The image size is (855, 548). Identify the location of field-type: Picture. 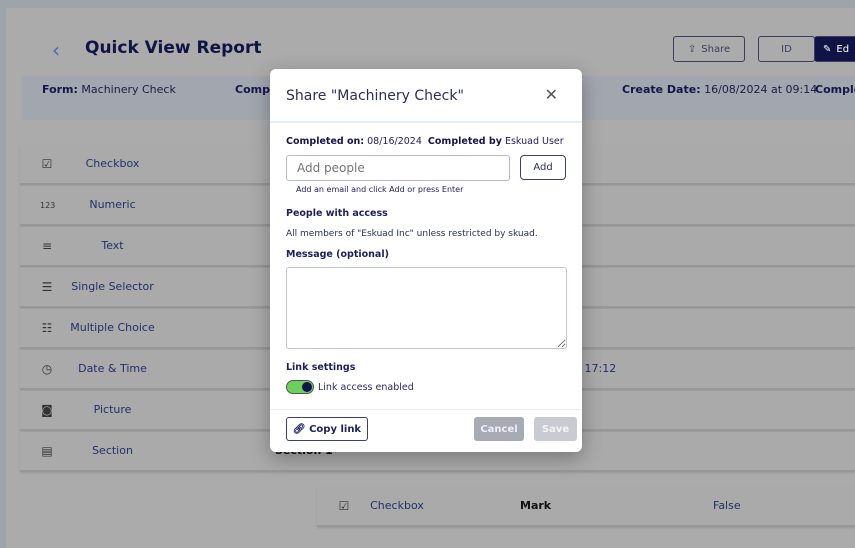
(112, 409).